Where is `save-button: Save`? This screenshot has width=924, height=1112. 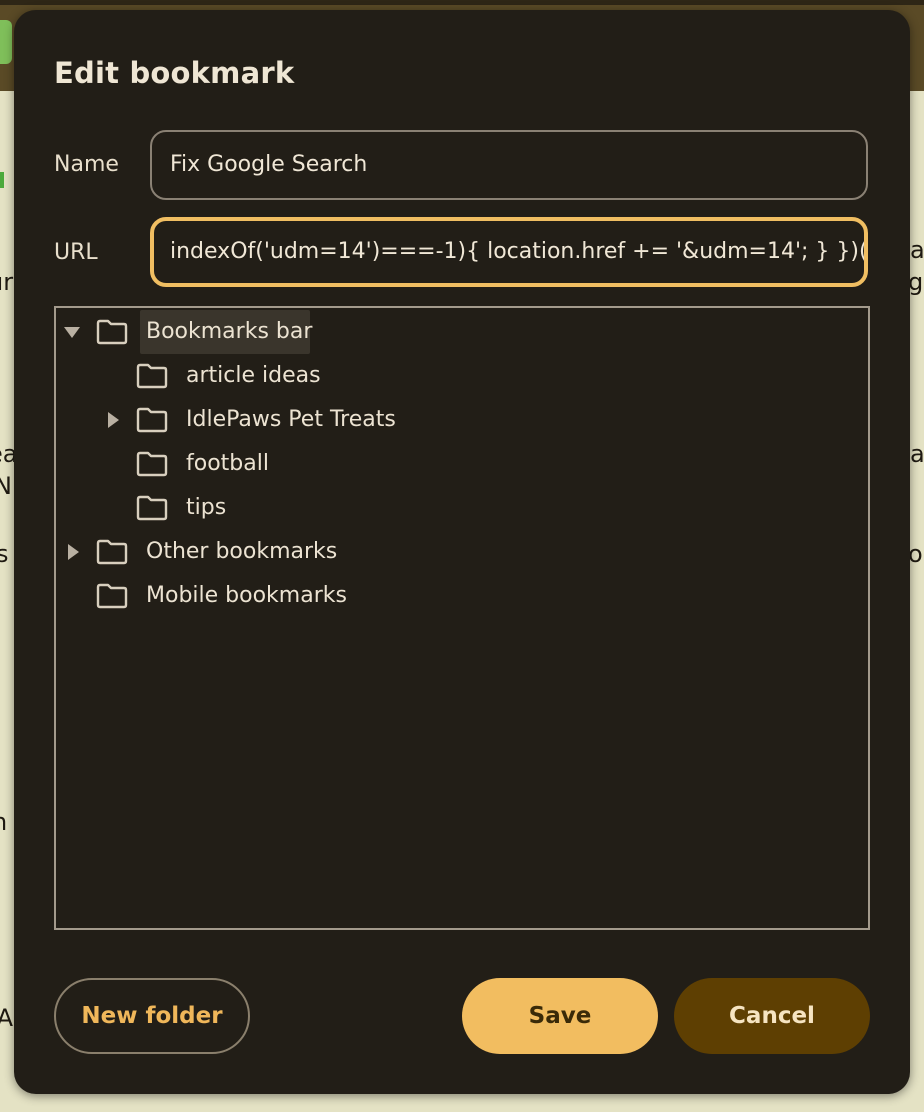 save-button: Save is located at coordinates (560, 1016).